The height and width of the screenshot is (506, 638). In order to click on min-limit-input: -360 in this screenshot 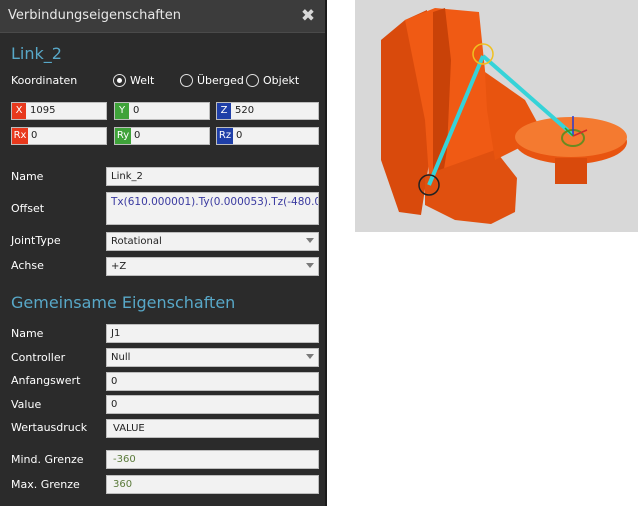, I will do `click(212, 459)`.